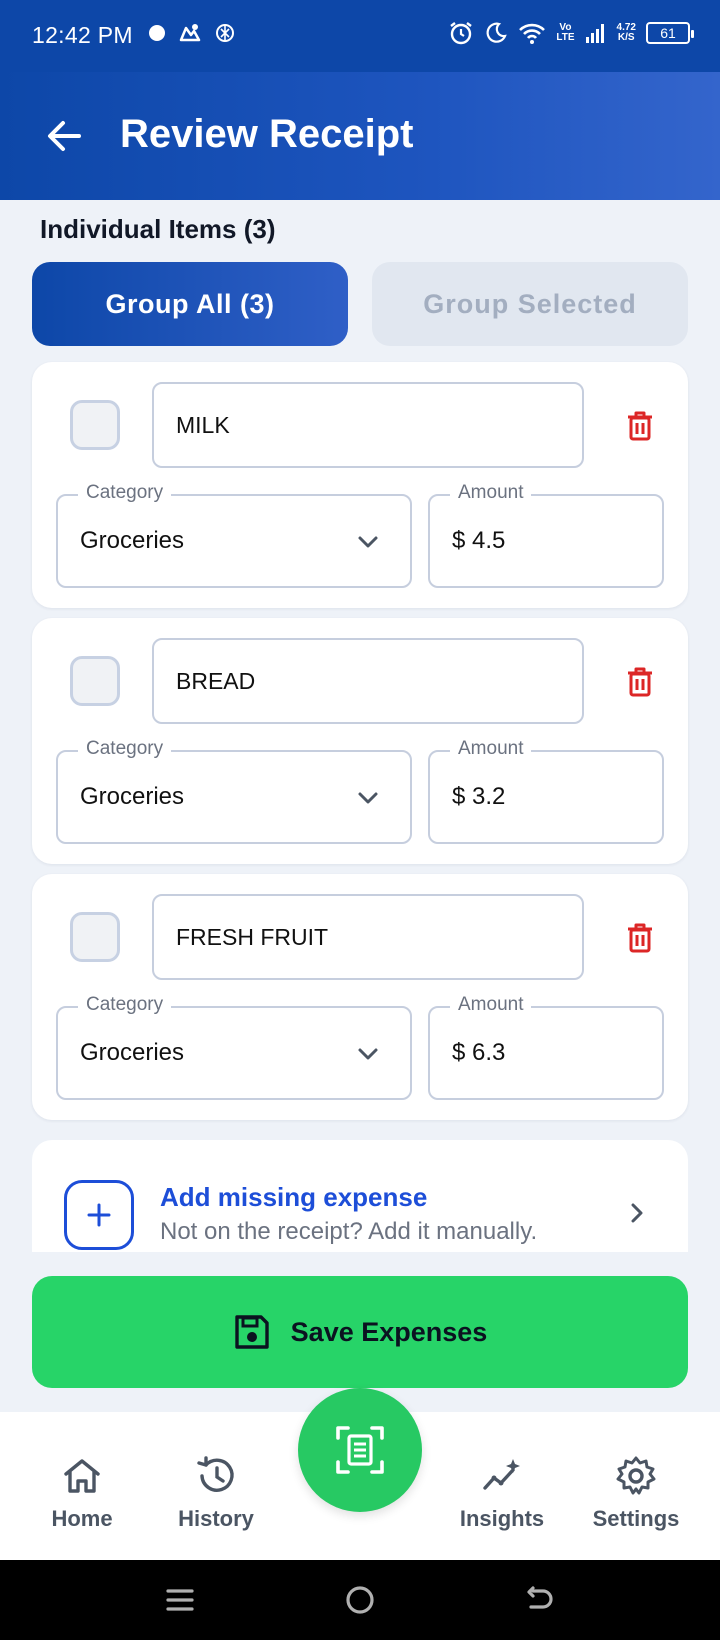  I want to click on home-icon, so click(82, 1476).